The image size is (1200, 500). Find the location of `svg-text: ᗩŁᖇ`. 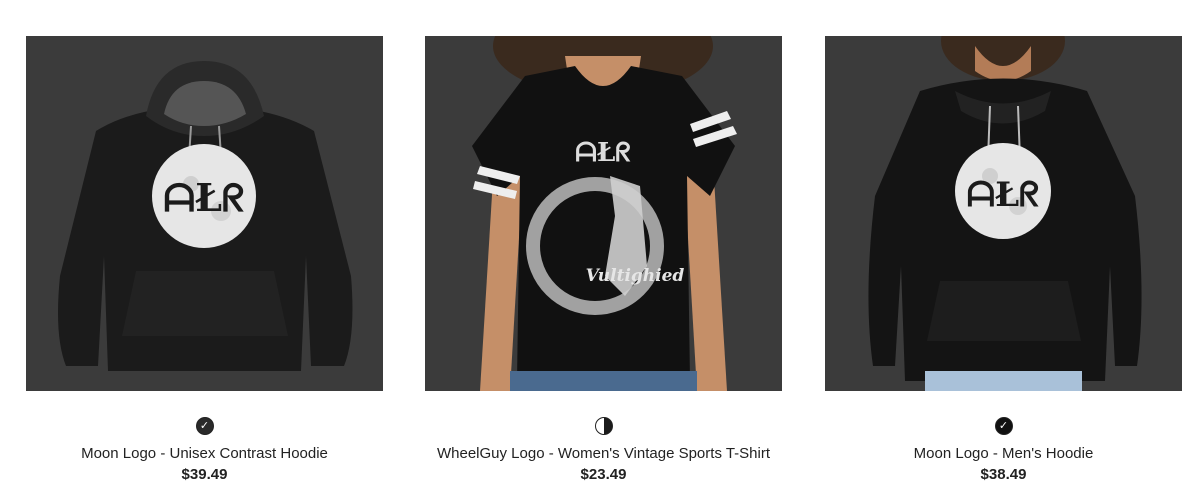

svg-text: ᗩŁᖇ is located at coordinates (602, 153).